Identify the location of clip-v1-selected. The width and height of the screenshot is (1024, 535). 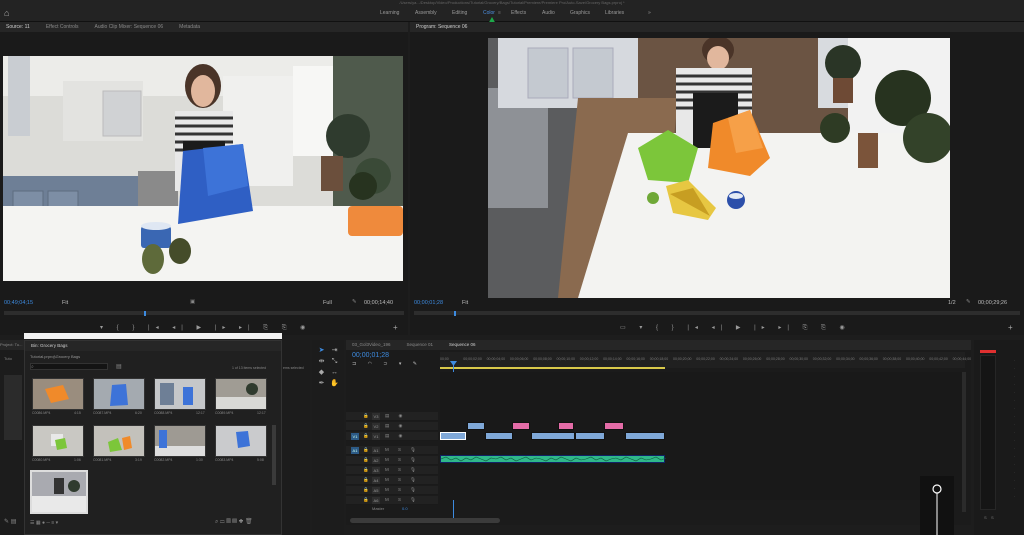
(453, 436).